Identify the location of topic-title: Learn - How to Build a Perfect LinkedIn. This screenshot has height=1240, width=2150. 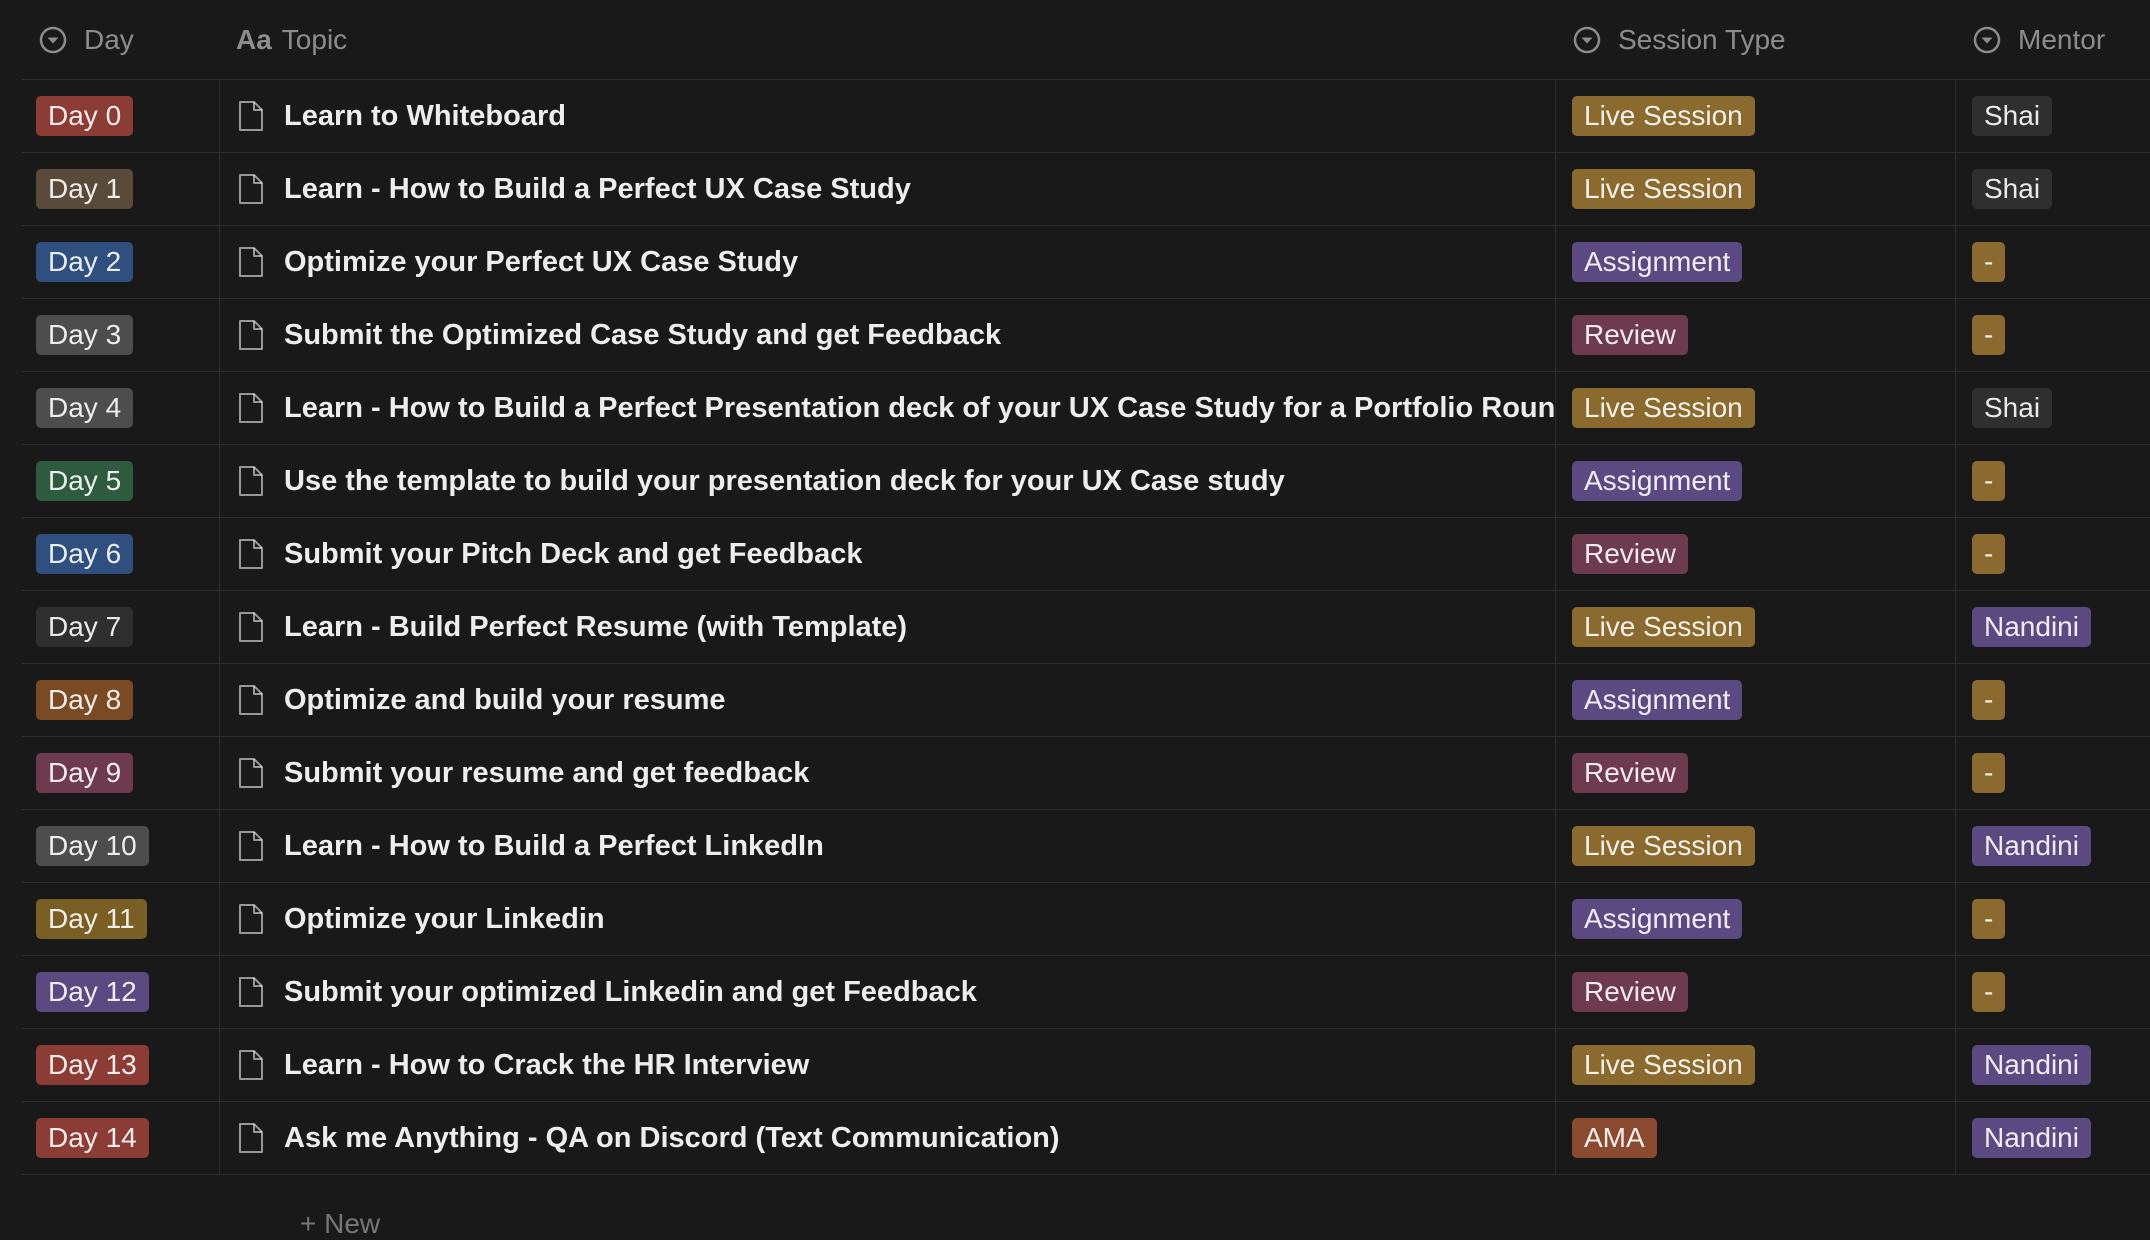
(554, 846).